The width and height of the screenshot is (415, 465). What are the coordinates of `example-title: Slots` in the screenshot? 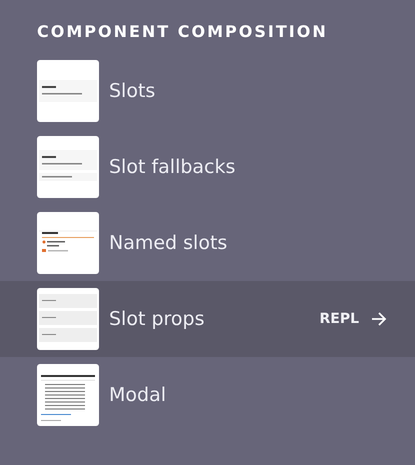 It's located at (132, 91).